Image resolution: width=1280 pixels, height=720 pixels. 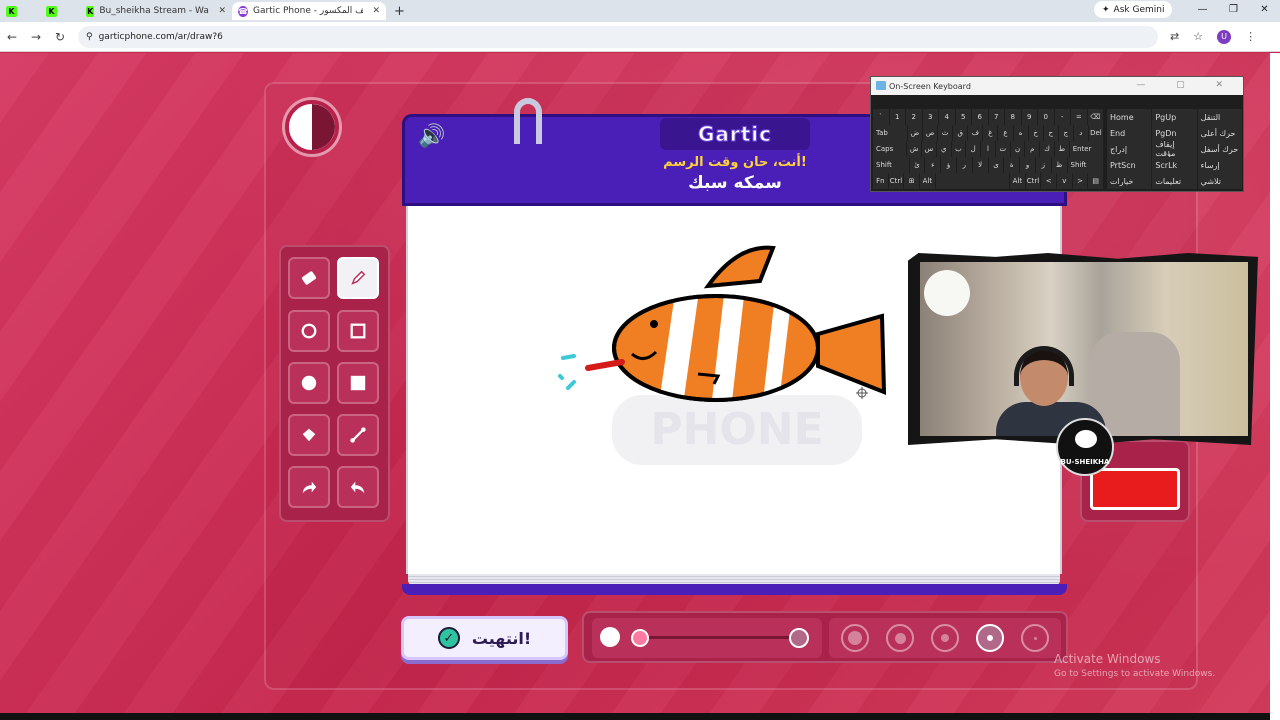 What do you see at coordinates (1095, 117) in the screenshot?
I see `osk-backspace-key: ⌫` at bounding box center [1095, 117].